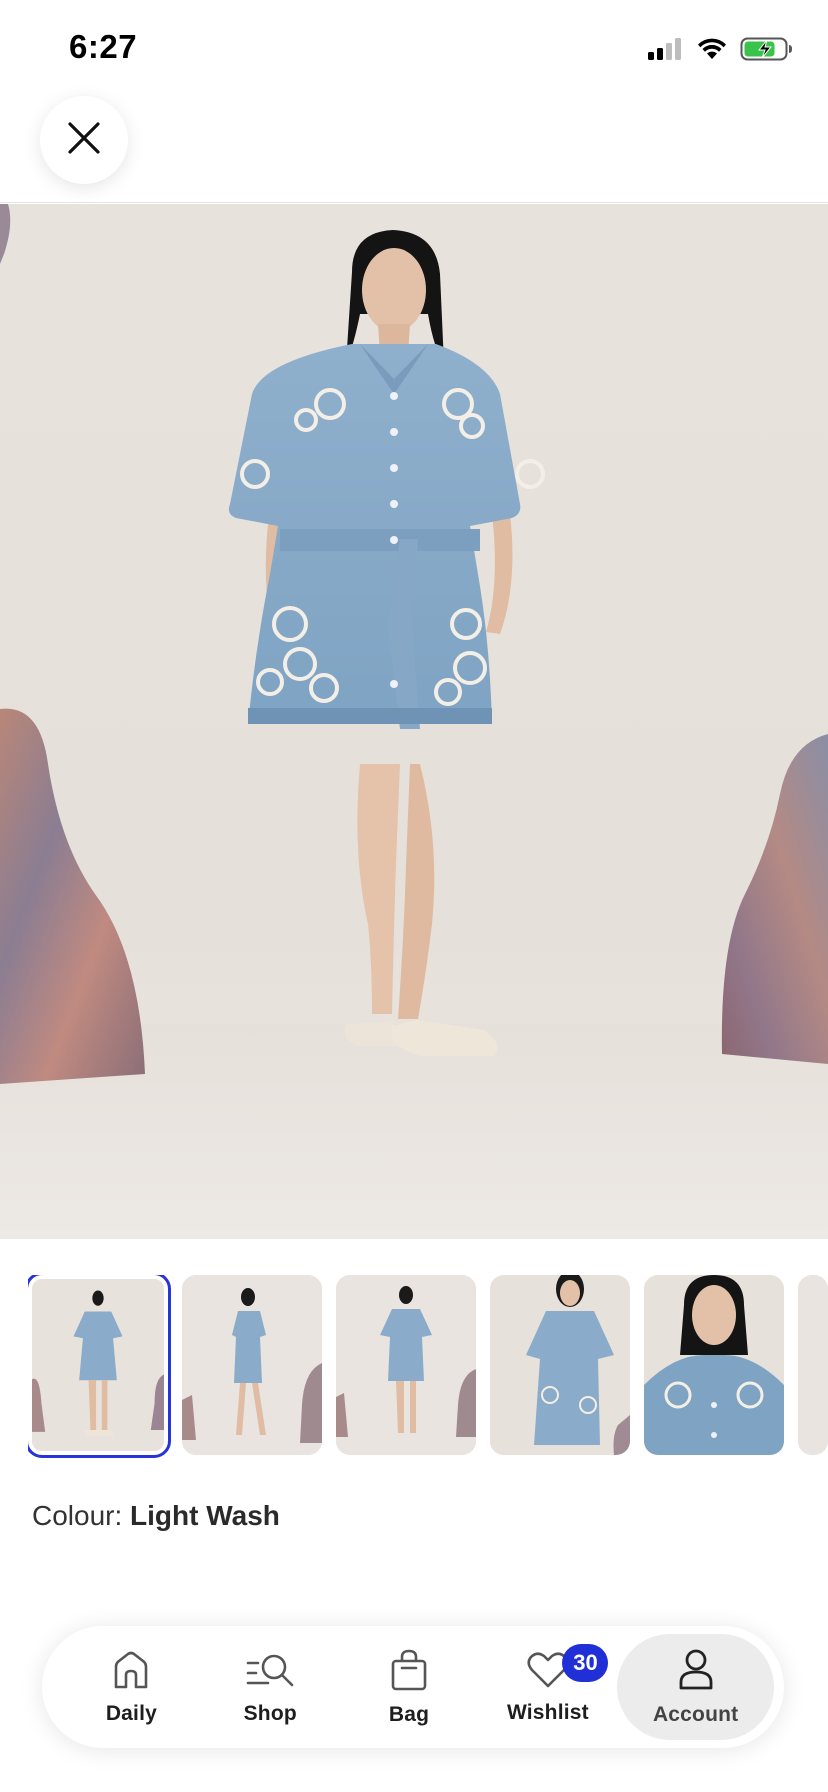 The height and width of the screenshot is (1792, 828). What do you see at coordinates (547, 1712) in the screenshot?
I see `nav-label-wishlist: Wishlist` at bounding box center [547, 1712].